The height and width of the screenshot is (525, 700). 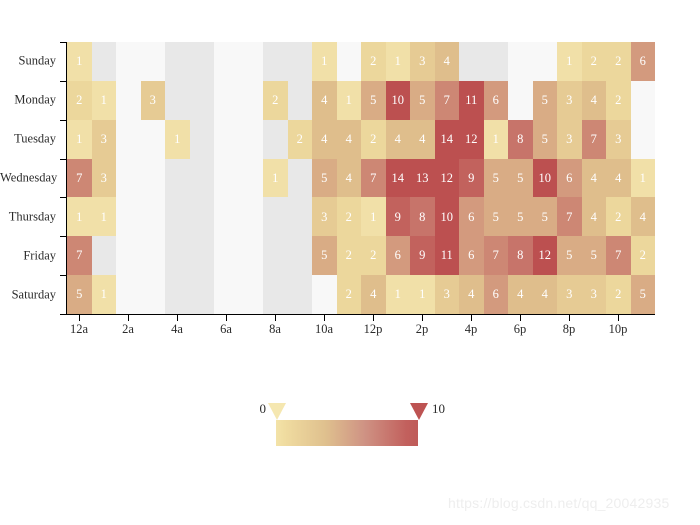 What do you see at coordinates (361, 217) in the screenshot?
I see `heatmap-row: 1 1 3 2 1 9 8 10 6 5 5 5 7 4 2 4` at bounding box center [361, 217].